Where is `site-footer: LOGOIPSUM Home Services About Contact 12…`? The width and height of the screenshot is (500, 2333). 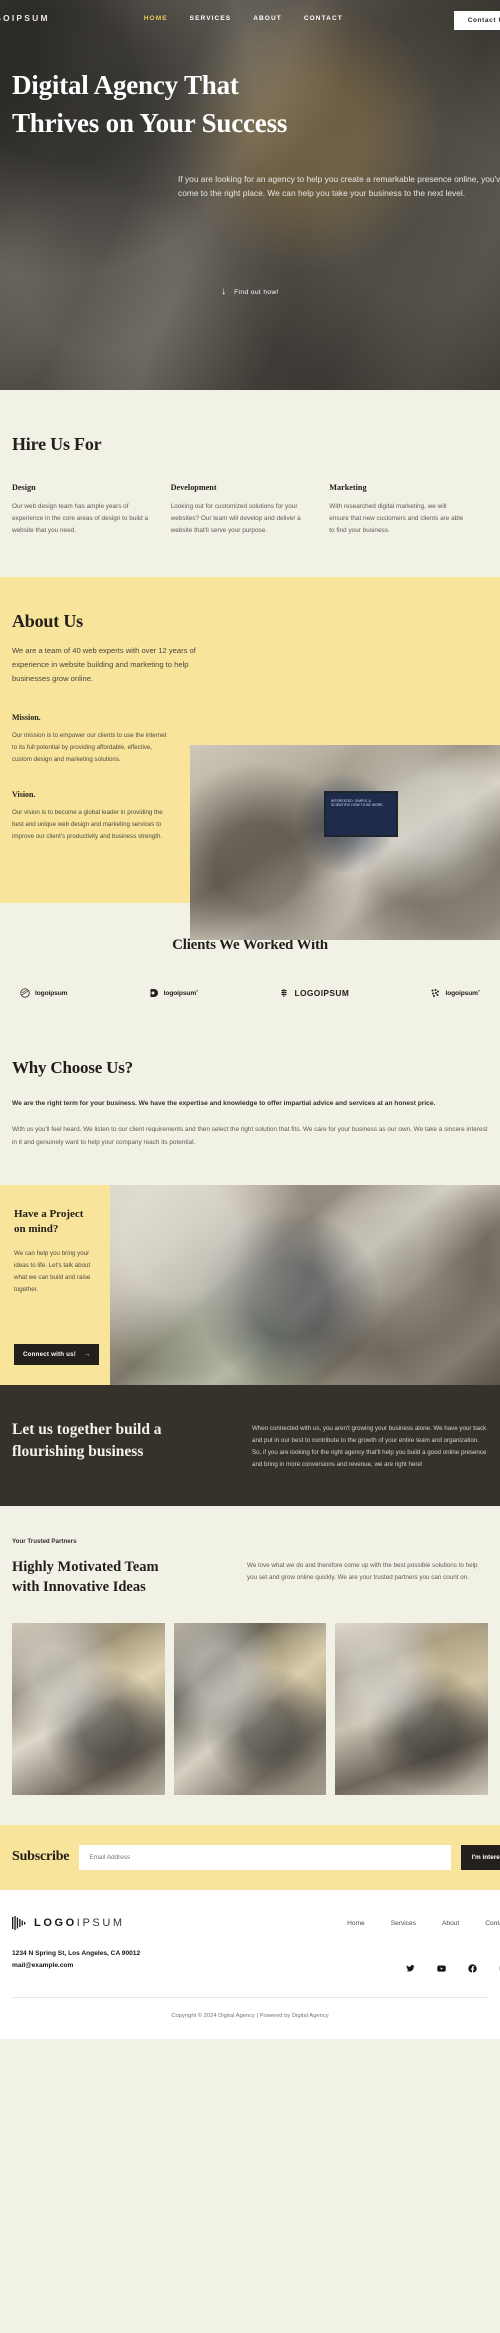
site-footer: LOGOIPSUM Home Services About Contact 12… is located at coordinates (250, 1964).